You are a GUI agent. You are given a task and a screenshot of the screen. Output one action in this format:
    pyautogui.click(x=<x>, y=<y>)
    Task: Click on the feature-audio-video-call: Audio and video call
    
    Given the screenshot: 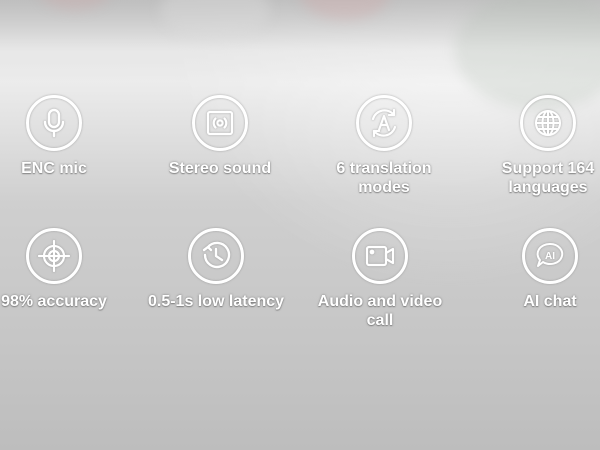 What is the action you would take?
    pyautogui.click(x=380, y=279)
    